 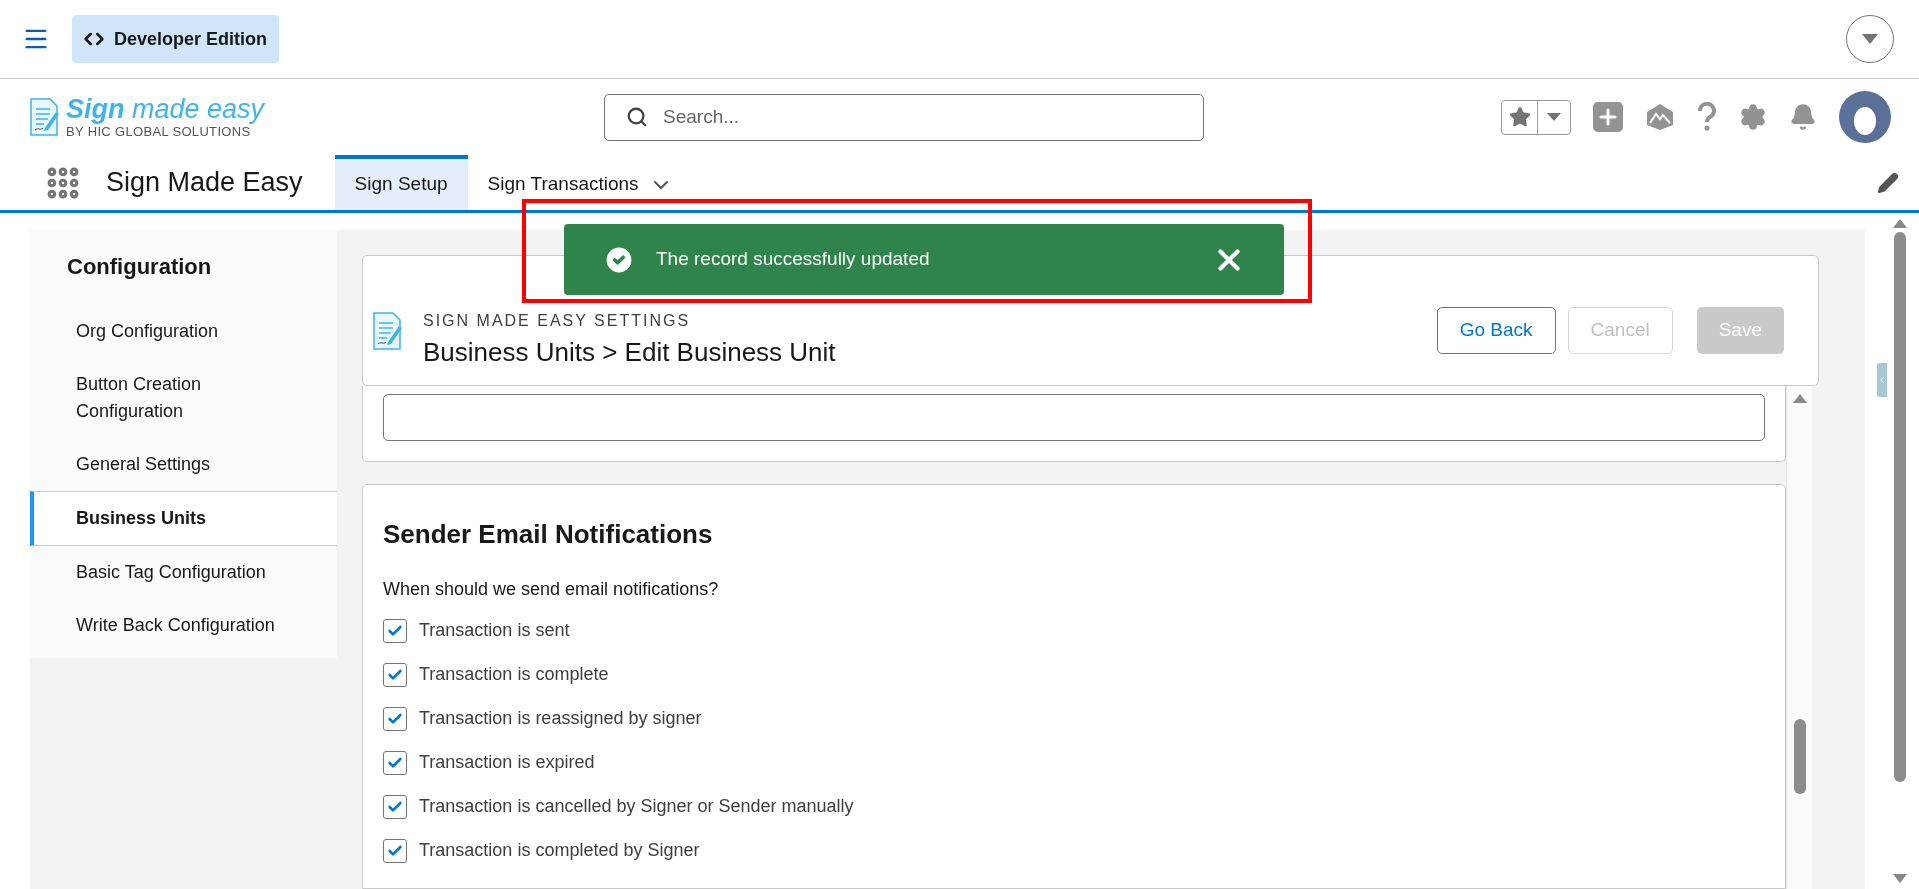 What do you see at coordinates (637, 116) in the screenshot?
I see `search-icon` at bounding box center [637, 116].